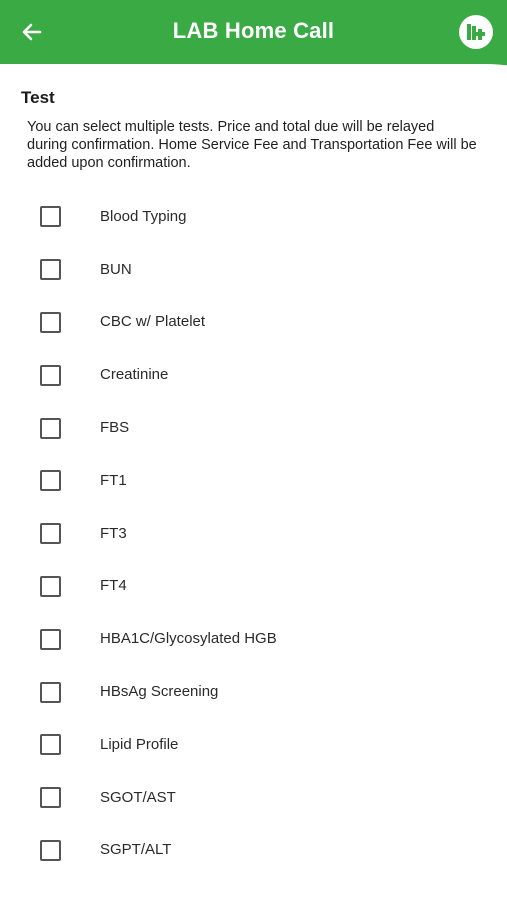 The height and width of the screenshot is (900, 507). Describe the element at coordinates (113, 586) in the screenshot. I see `test-label: FT4` at that location.